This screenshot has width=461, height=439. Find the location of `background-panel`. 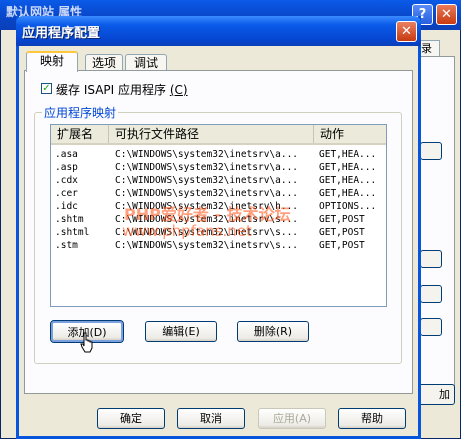

background-panel is located at coordinates (435, 227).